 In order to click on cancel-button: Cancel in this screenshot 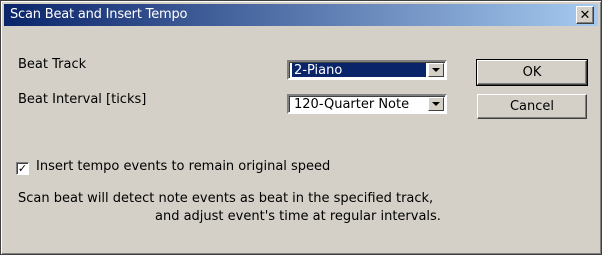, I will do `click(532, 106)`.